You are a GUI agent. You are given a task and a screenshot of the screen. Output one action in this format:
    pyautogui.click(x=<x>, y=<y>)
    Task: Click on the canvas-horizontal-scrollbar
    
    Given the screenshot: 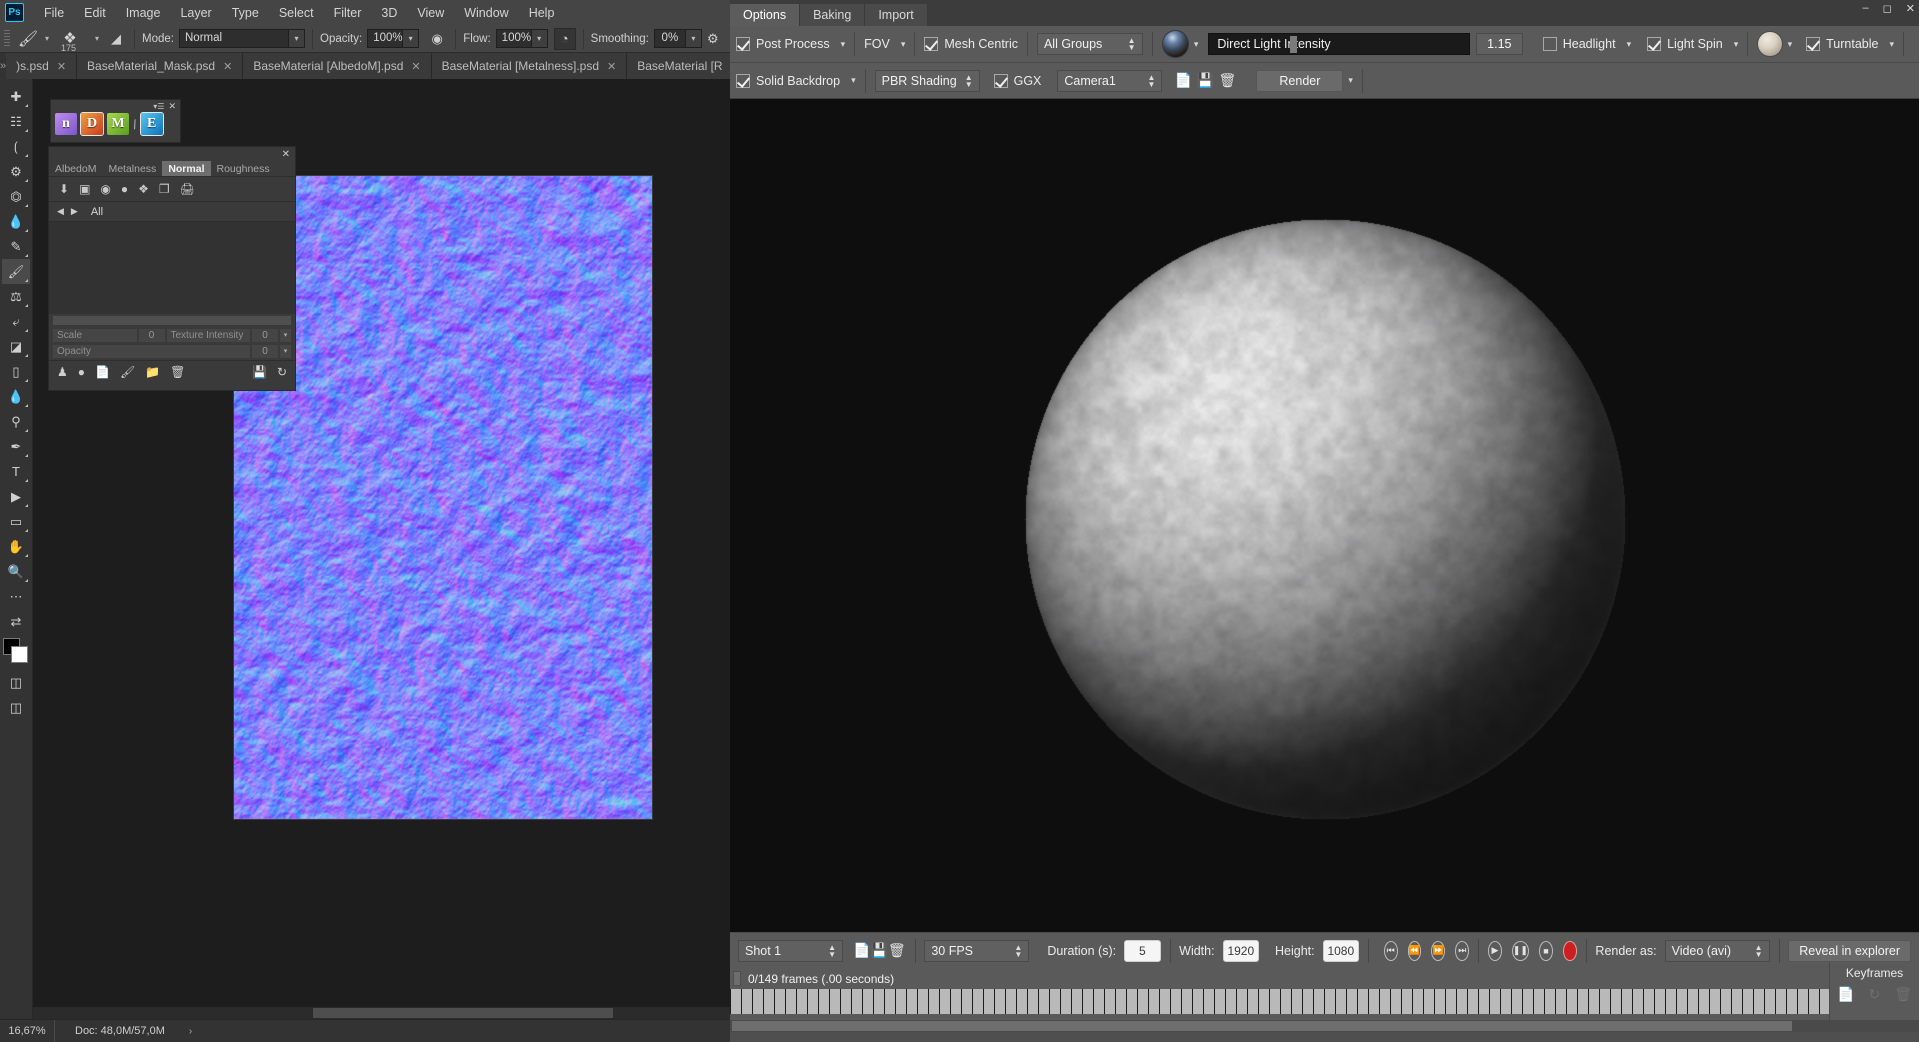 What is the action you would take?
    pyautogui.click(x=381, y=1013)
    